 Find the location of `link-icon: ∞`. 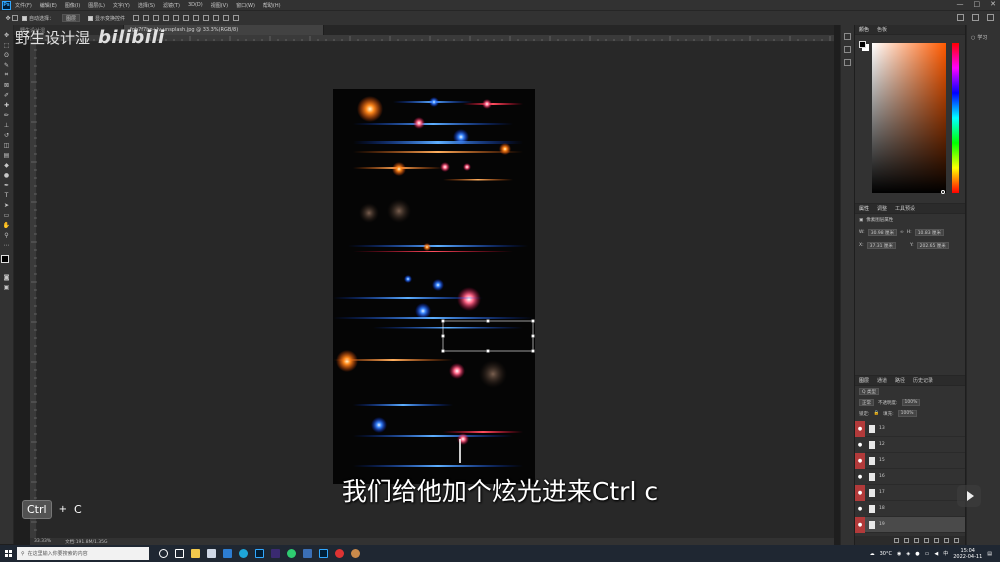

link-icon: ∞ is located at coordinates (902, 232).